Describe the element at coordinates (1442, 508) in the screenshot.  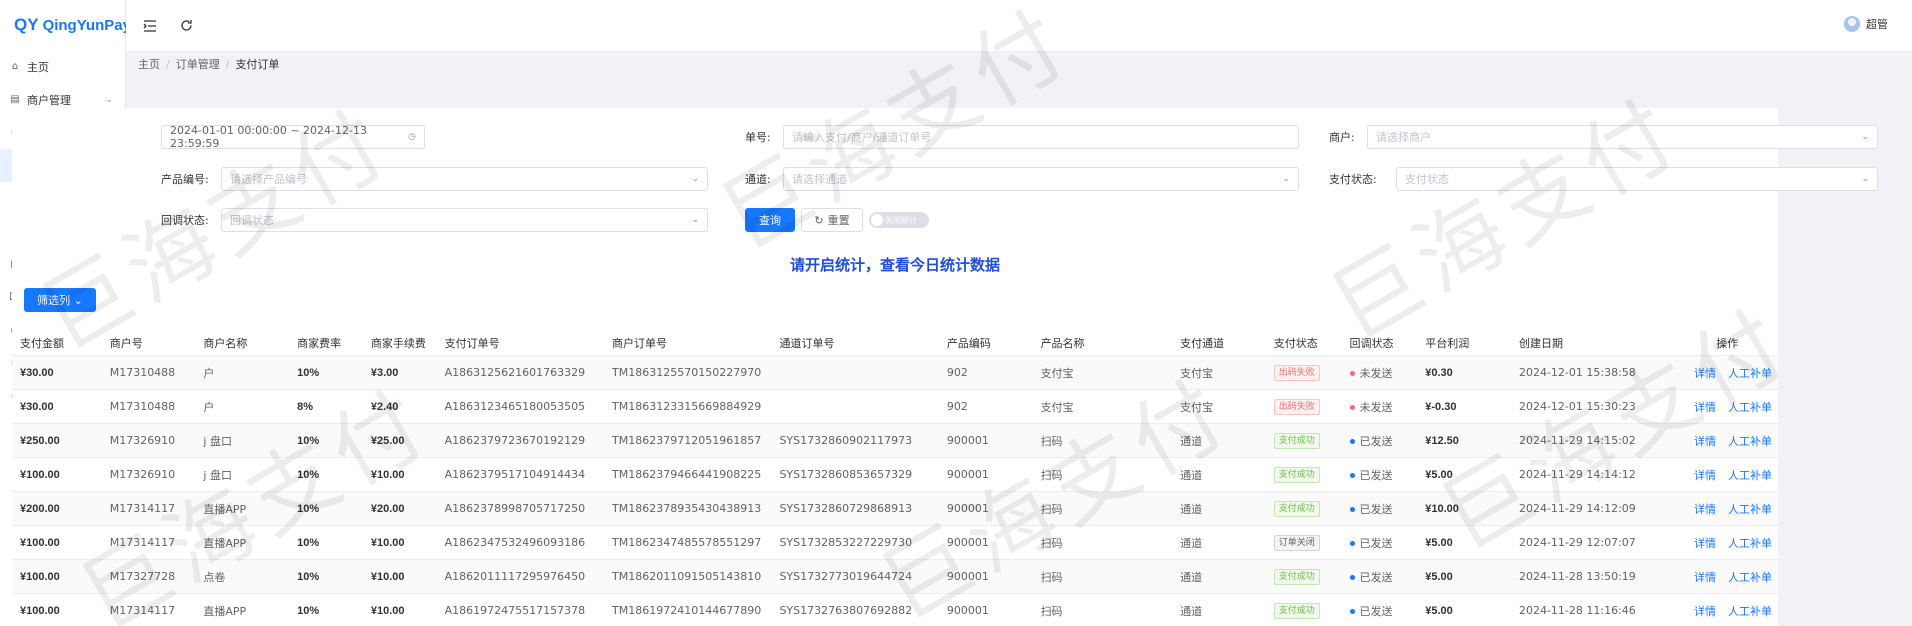
I see `cell-profit: ¥10.00` at that location.